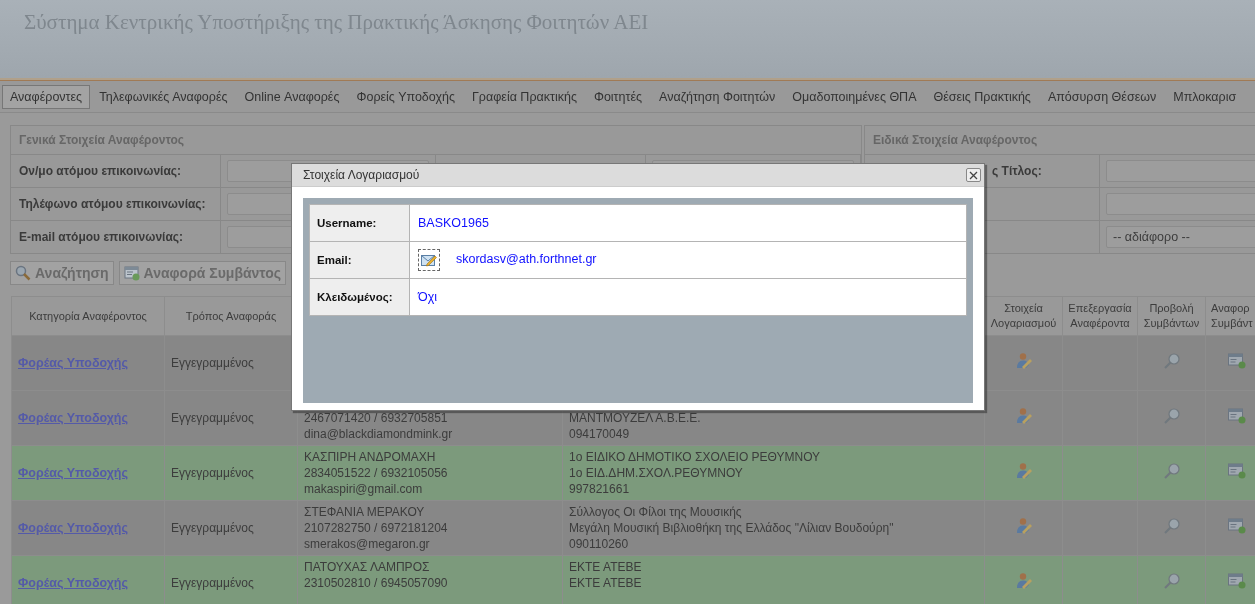  Describe the element at coordinates (453, 223) in the screenshot. I see `field-value: BASKO1965` at that location.